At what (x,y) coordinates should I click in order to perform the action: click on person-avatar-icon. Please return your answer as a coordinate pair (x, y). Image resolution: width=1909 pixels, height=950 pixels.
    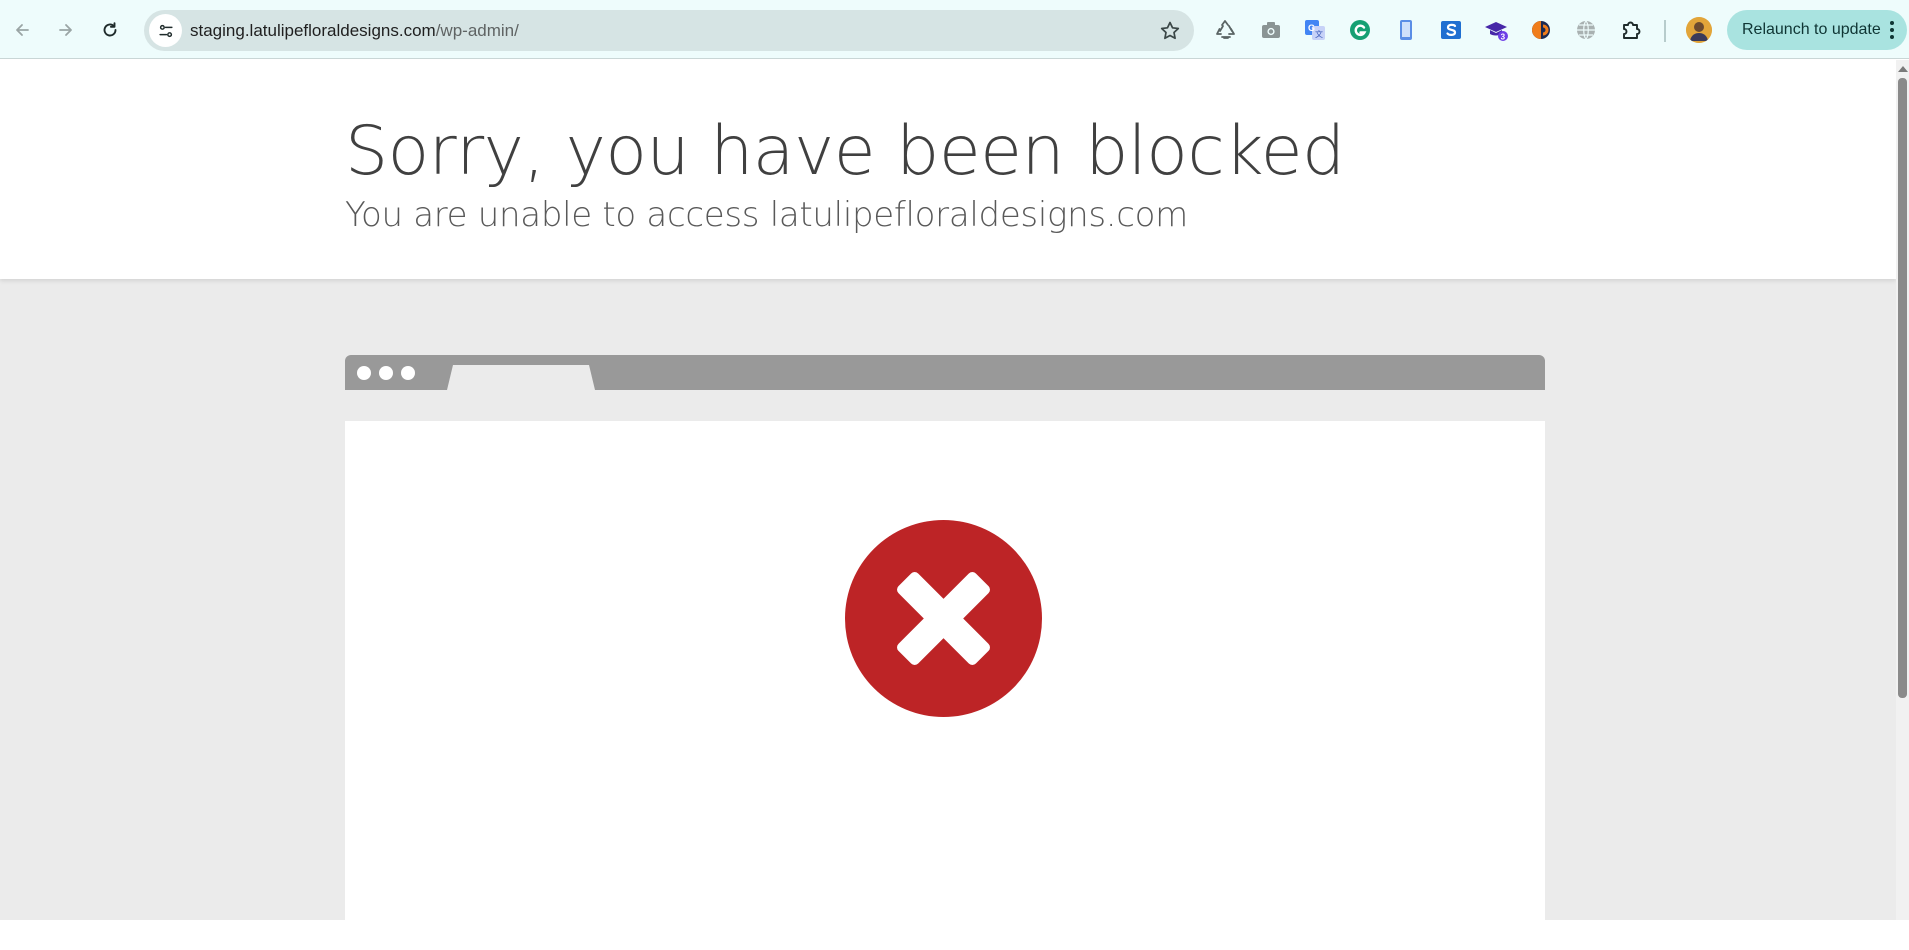
    Looking at the image, I should click on (1699, 30).